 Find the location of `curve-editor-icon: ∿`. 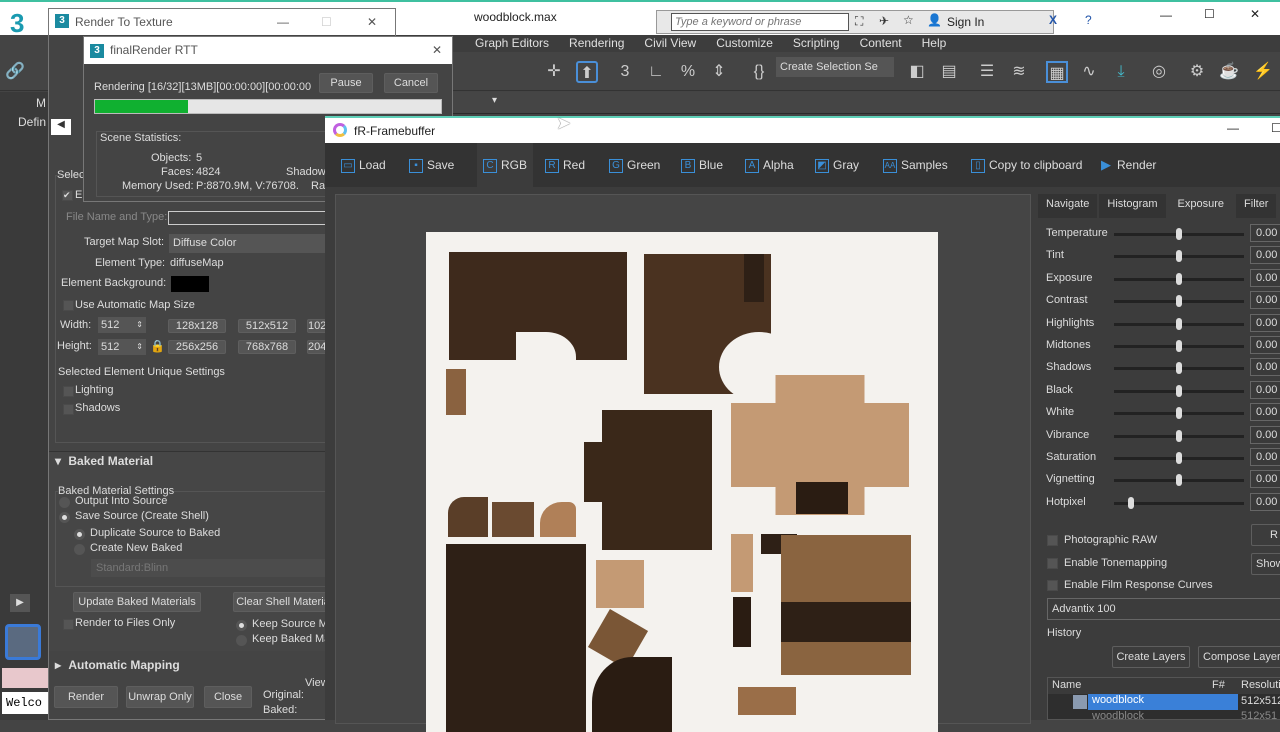

curve-editor-icon: ∿ is located at coordinates (1089, 72).